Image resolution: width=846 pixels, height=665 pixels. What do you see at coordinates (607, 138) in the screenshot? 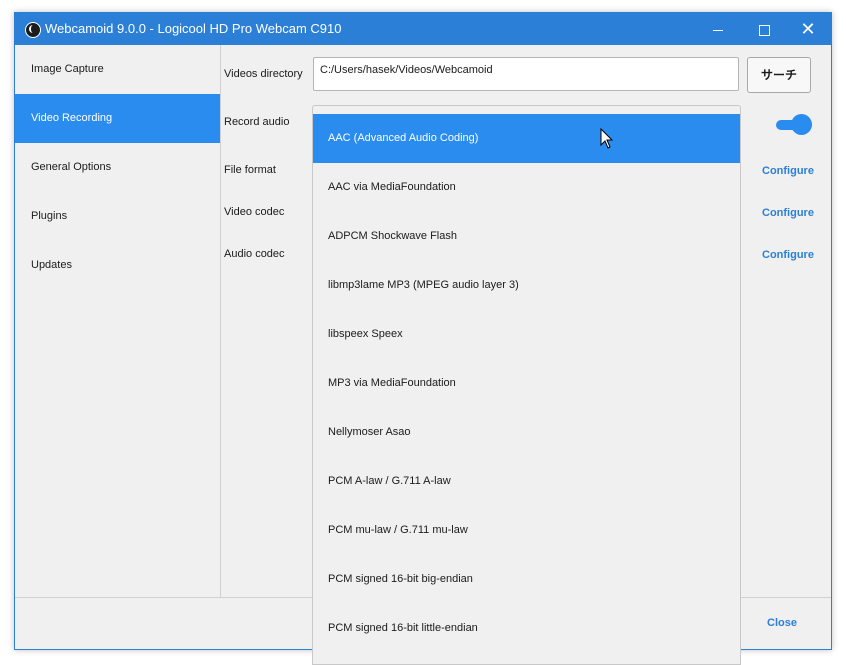
I see `mouse-cursor-icon` at bounding box center [607, 138].